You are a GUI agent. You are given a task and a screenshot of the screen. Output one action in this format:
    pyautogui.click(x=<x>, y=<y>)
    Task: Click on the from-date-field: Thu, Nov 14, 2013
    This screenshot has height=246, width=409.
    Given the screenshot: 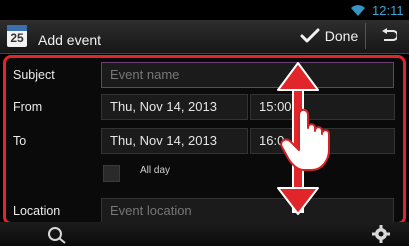 What is the action you would take?
    pyautogui.click(x=174, y=107)
    